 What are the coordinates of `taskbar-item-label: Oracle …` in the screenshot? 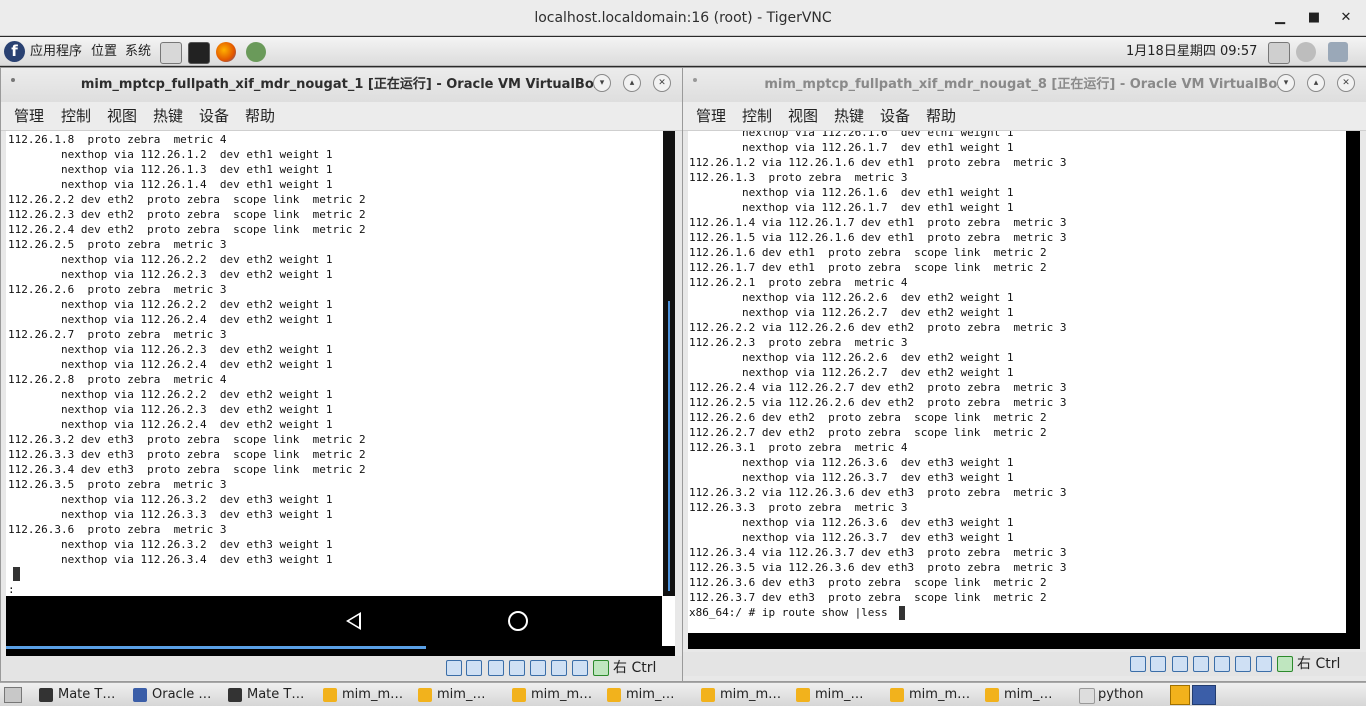 It's located at (182, 694).